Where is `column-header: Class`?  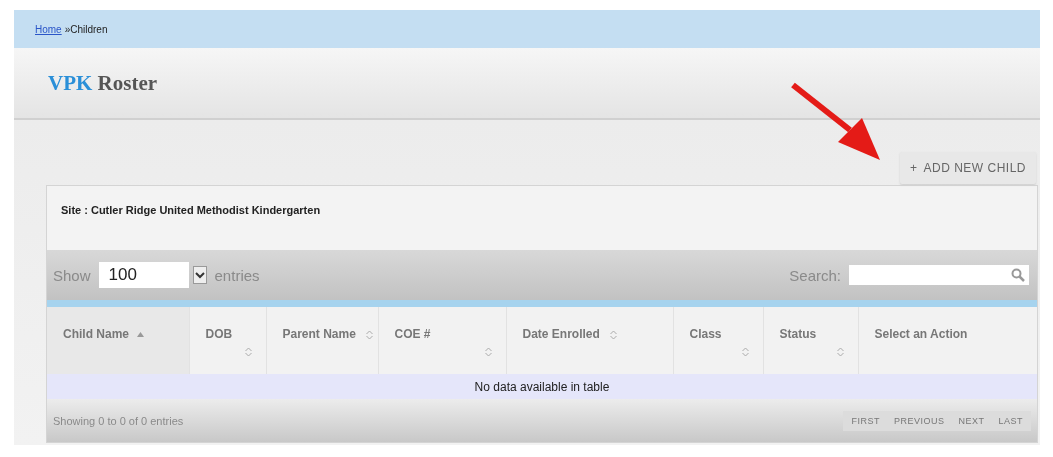
column-header: Class is located at coordinates (705, 334).